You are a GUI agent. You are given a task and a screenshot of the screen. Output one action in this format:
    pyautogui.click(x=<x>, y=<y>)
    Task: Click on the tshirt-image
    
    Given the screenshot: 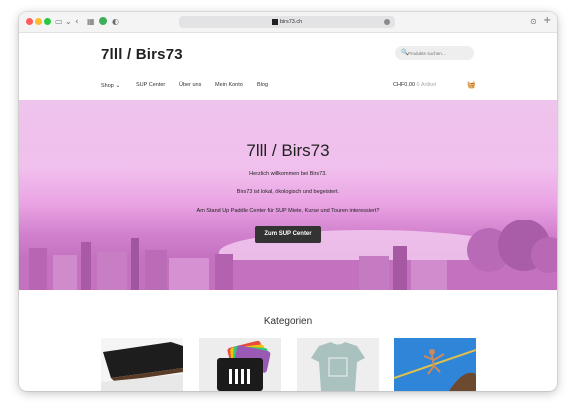 What is the action you would take?
    pyautogui.click(x=338, y=364)
    